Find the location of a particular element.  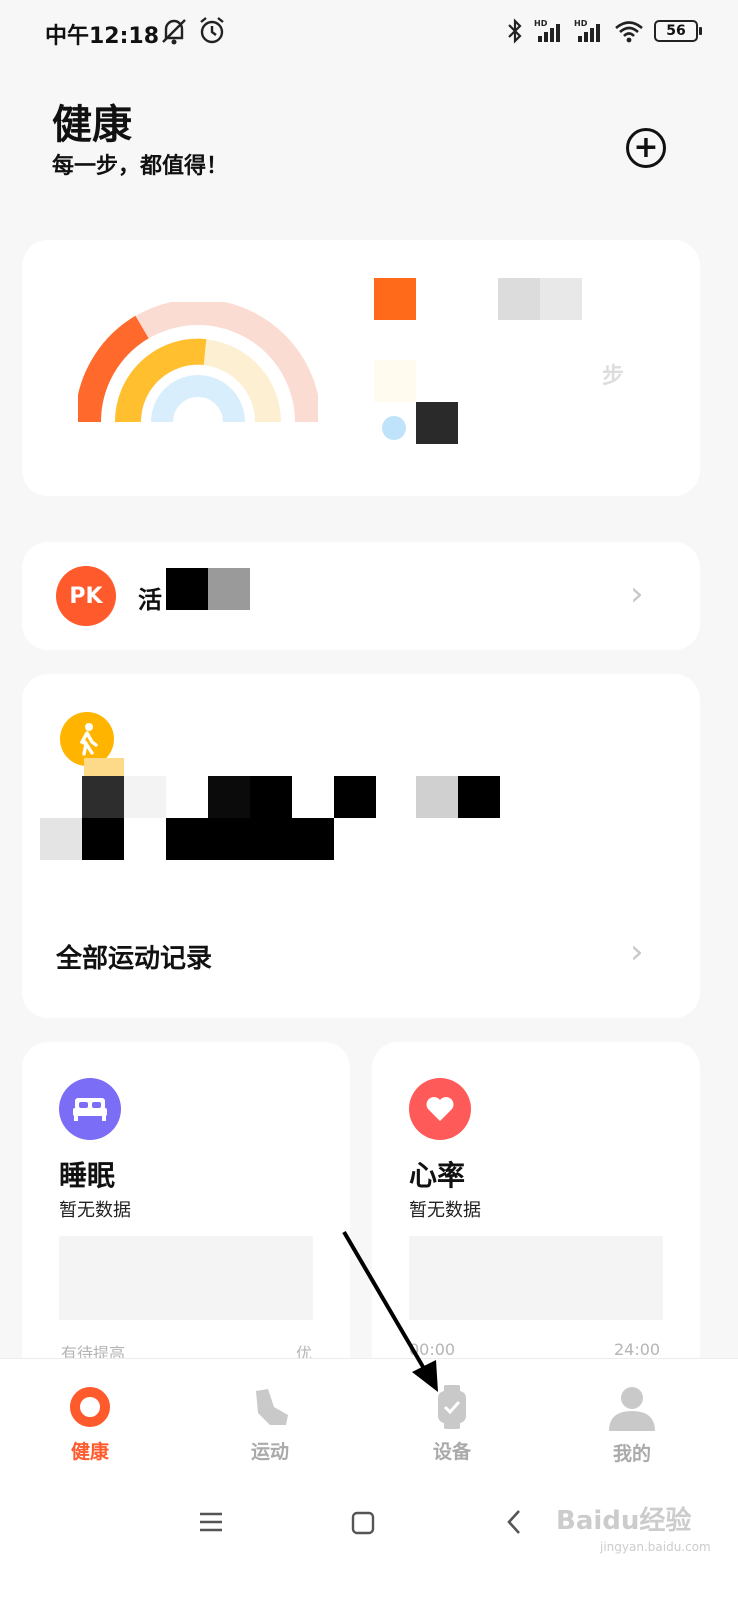

nav-item-device: 设备 is located at coordinates (452, 1424).